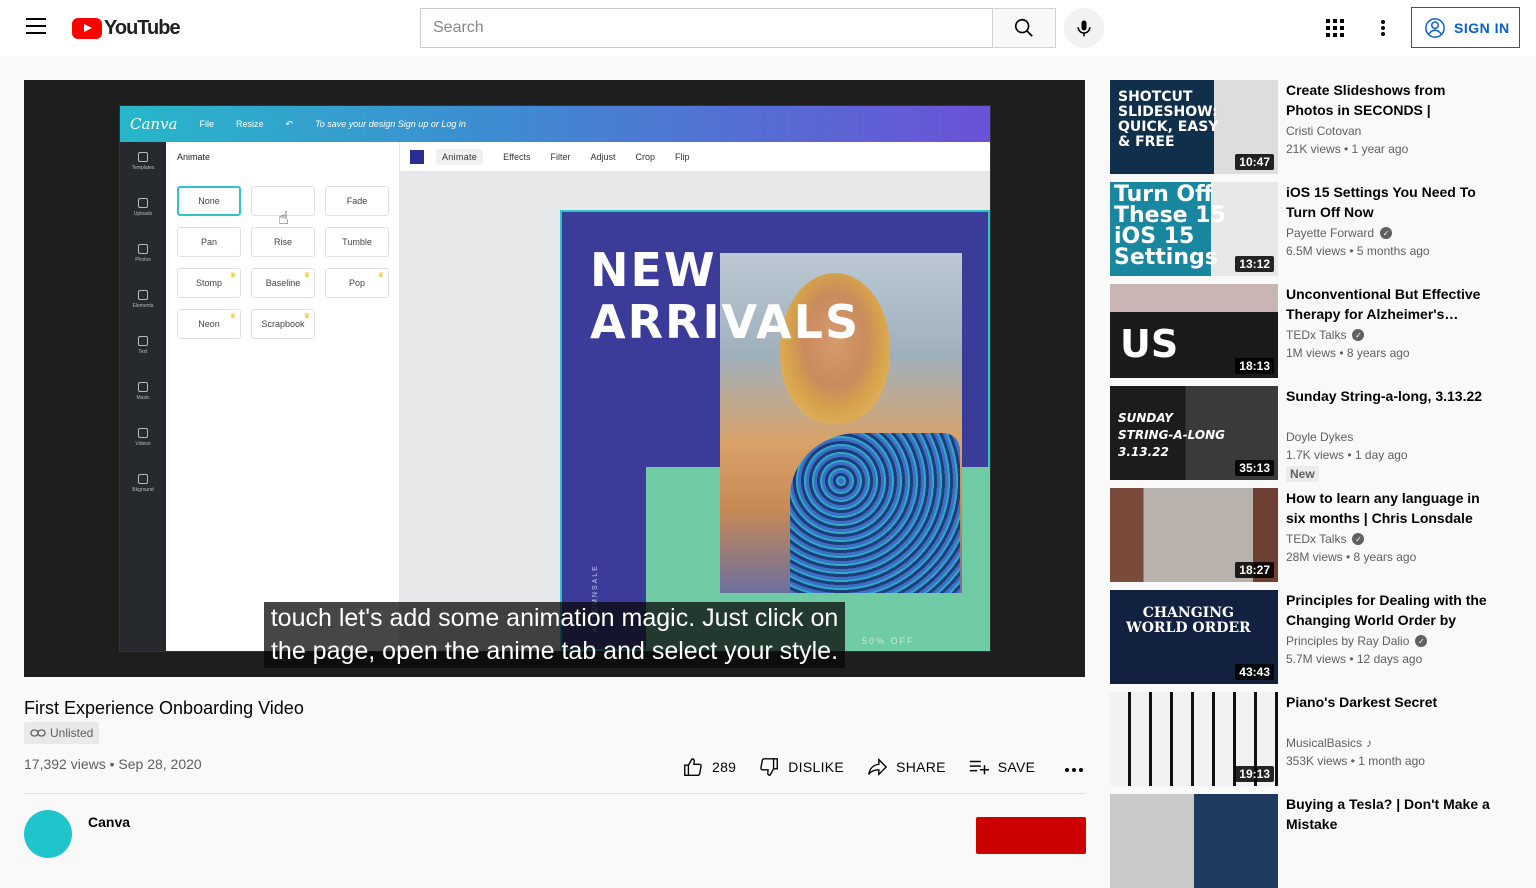 The width and height of the screenshot is (1536, 888). Describe the element at coordinates (724, 767) in the screenshot. I see `like-count: 289` at that location.